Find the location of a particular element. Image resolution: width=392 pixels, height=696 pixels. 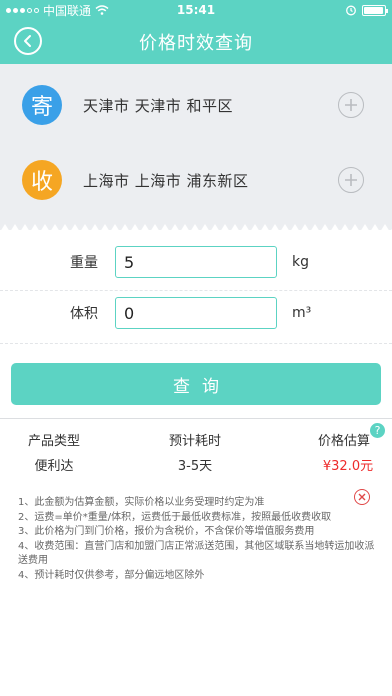

header-price: 价格估算 is located at coordinates (343, 441).